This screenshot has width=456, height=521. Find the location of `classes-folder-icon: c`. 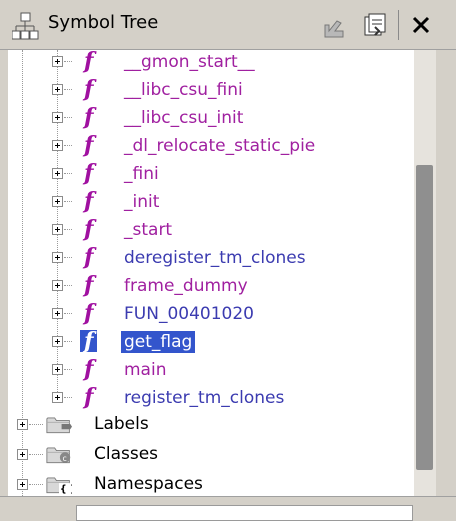

classes-folder-icon: c is located at coordinates (58, 455).